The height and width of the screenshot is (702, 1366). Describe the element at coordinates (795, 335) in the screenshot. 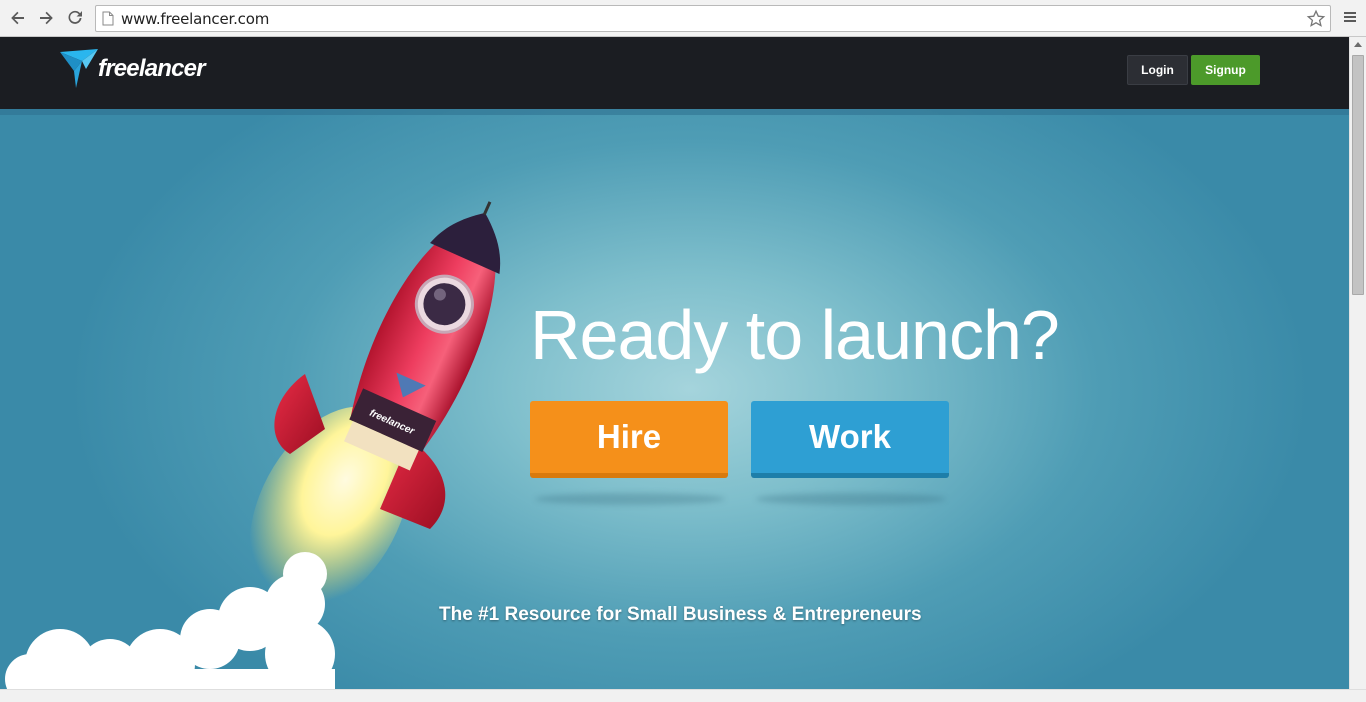

I see `hero-headline: Ready to launch?` at that location.